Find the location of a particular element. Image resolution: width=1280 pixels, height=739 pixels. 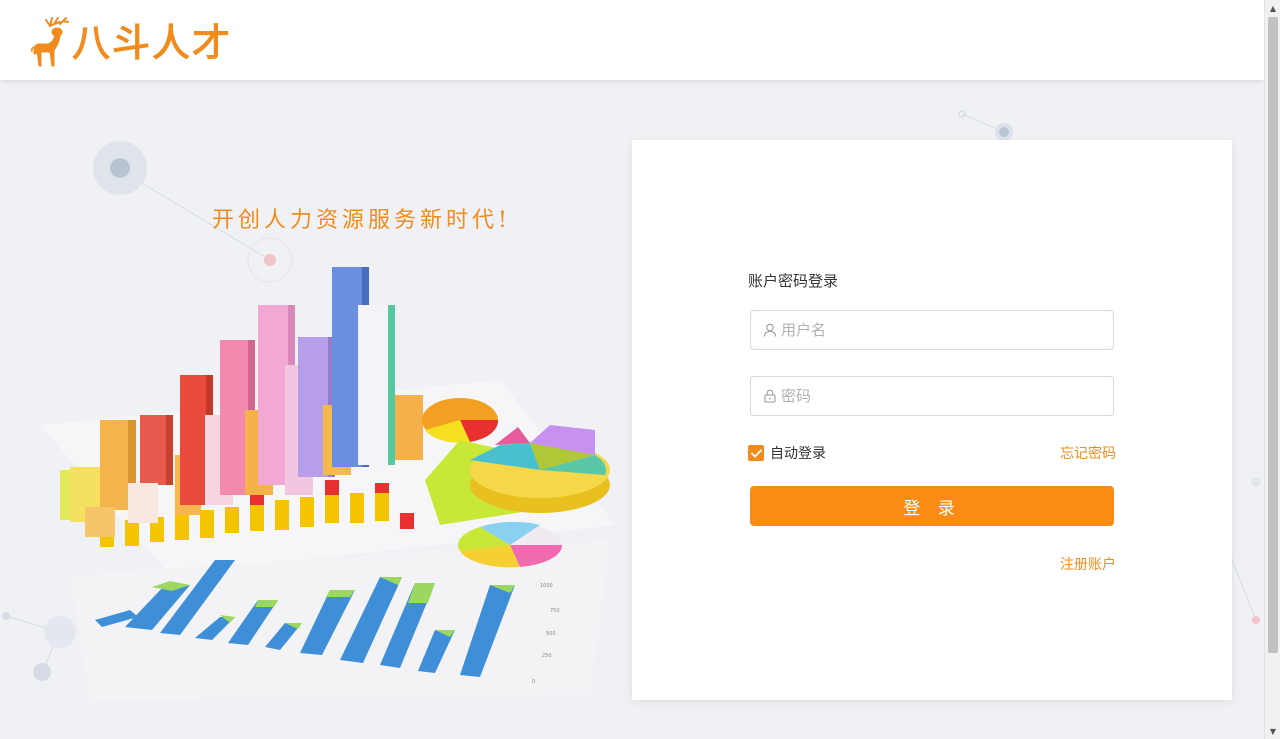

hero-slogan: 开创人力资源服务新时代! is located at coordinates (361, 220).